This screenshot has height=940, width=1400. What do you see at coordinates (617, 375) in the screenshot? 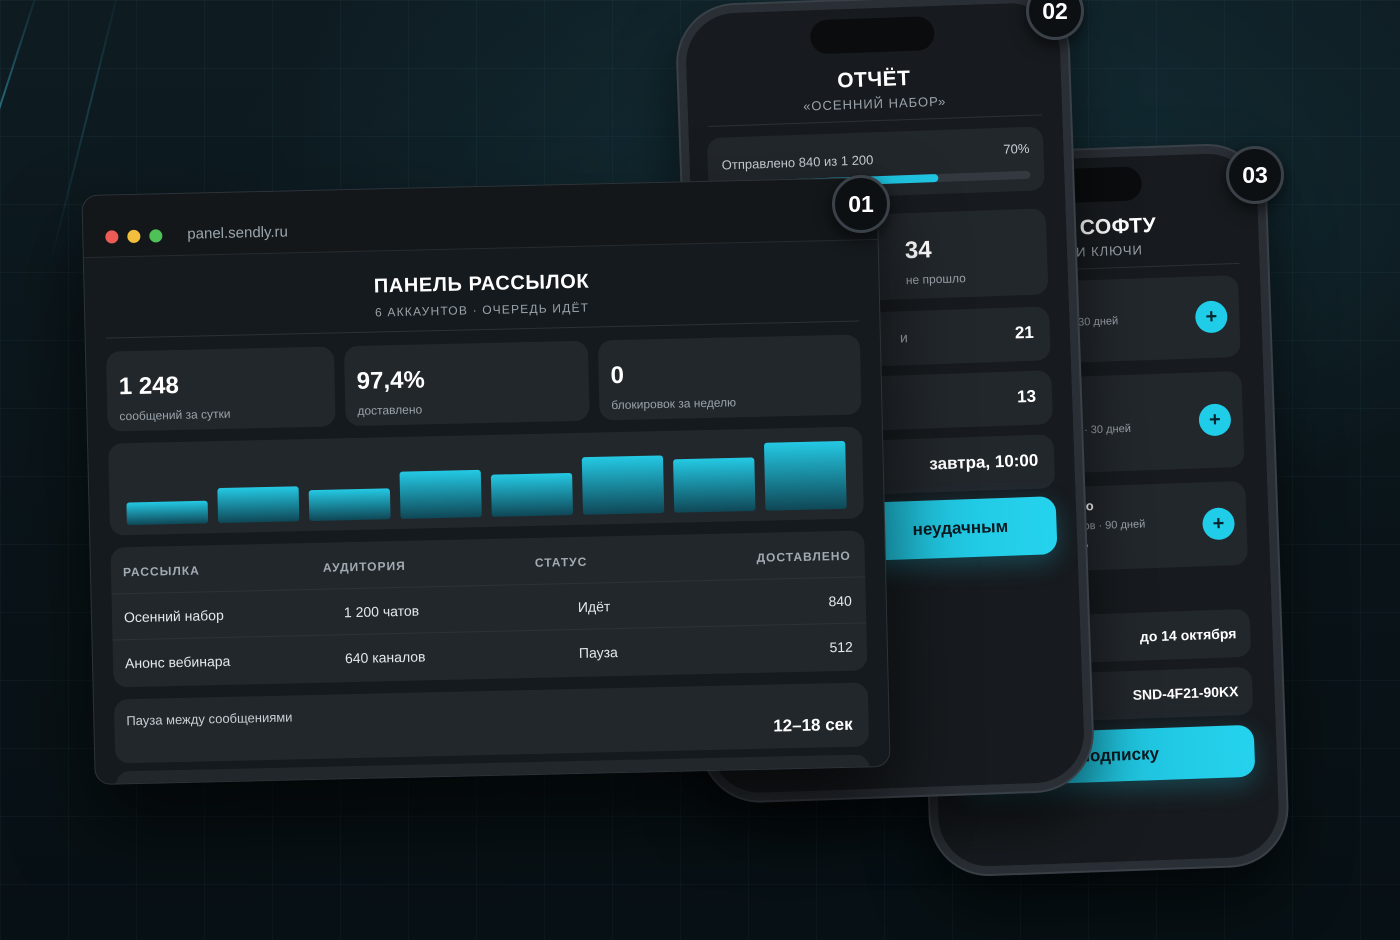
I see `stat-value: 0` at bounding box center [617, 375].